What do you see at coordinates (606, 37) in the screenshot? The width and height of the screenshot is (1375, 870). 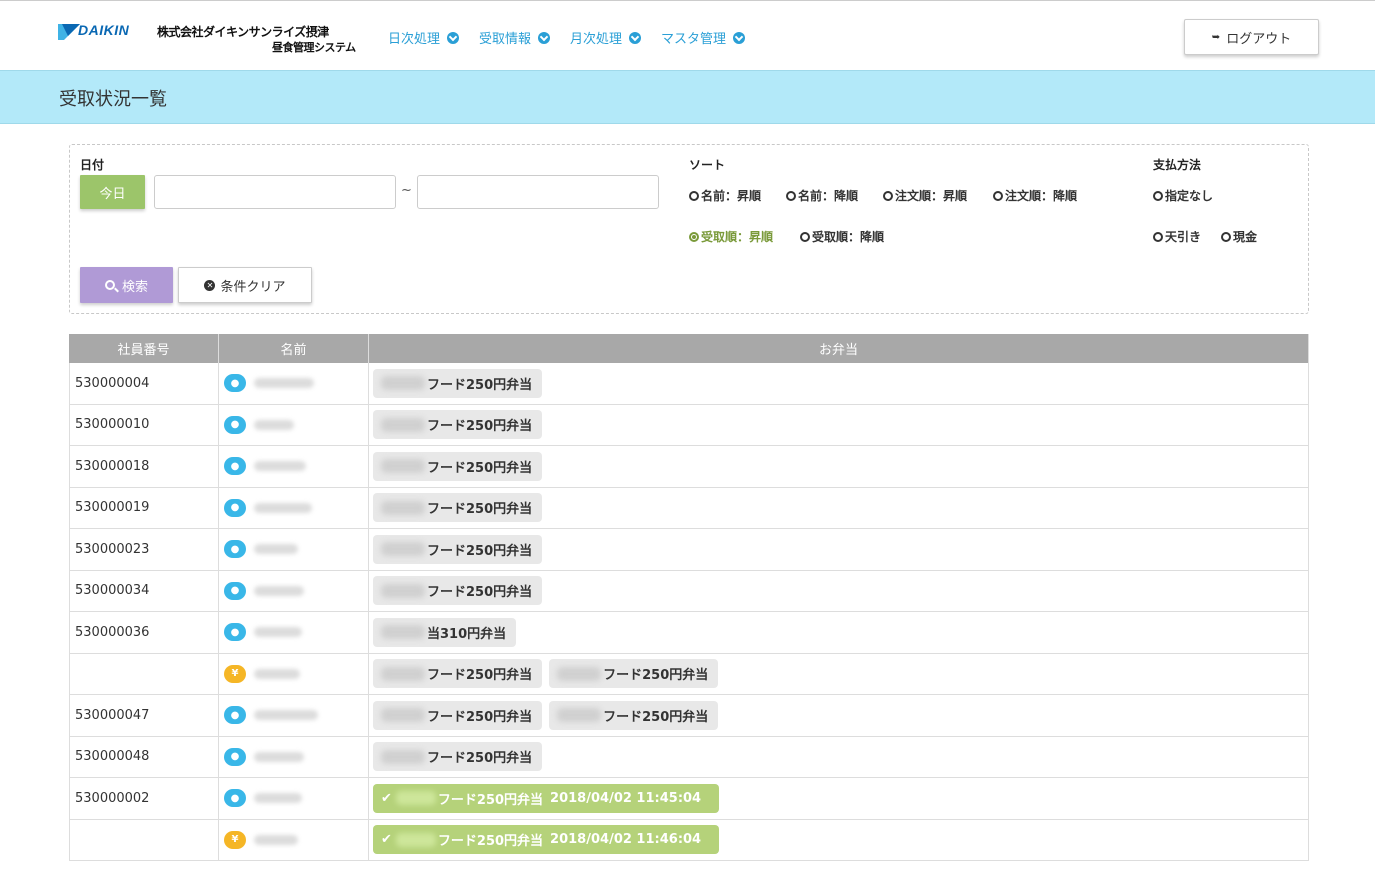 I see `nav-monthly: 月次処理` at bounding box center [606, 37].